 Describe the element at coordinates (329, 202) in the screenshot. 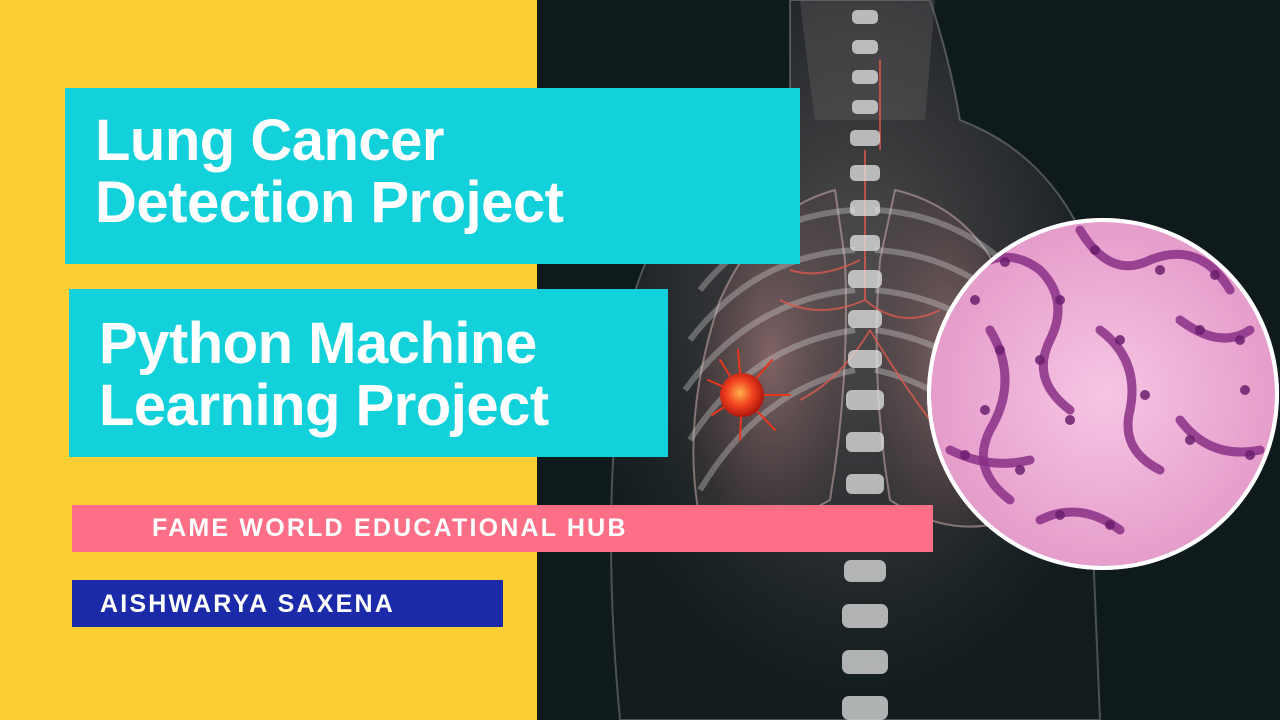

I see `title-line-2: Detection Project` at that location.